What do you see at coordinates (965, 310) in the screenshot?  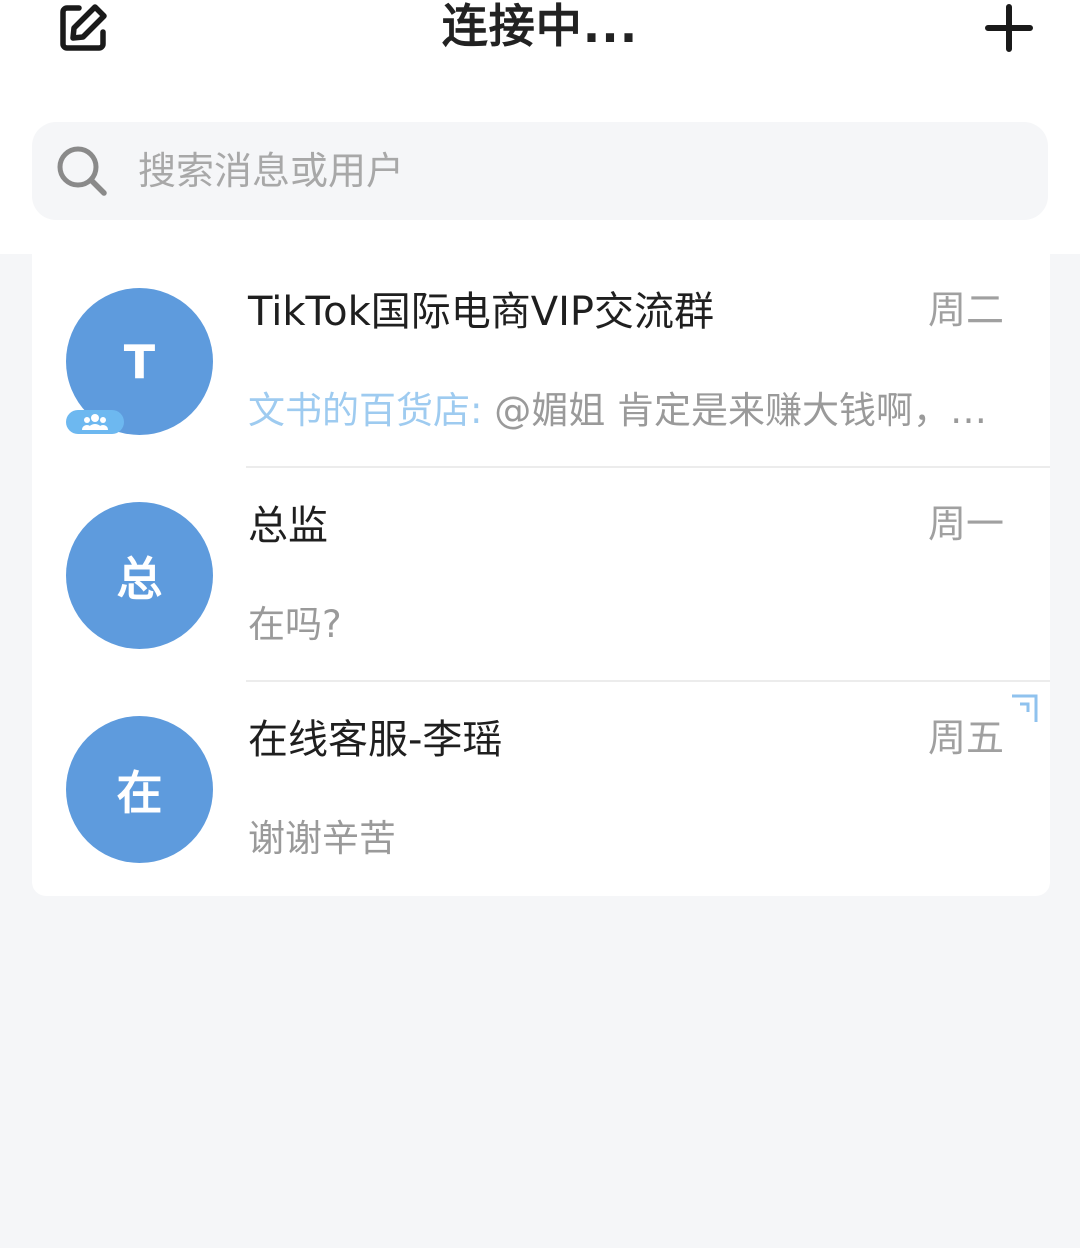 I see `chat-time: 周二` at bounding box center [965, 310].